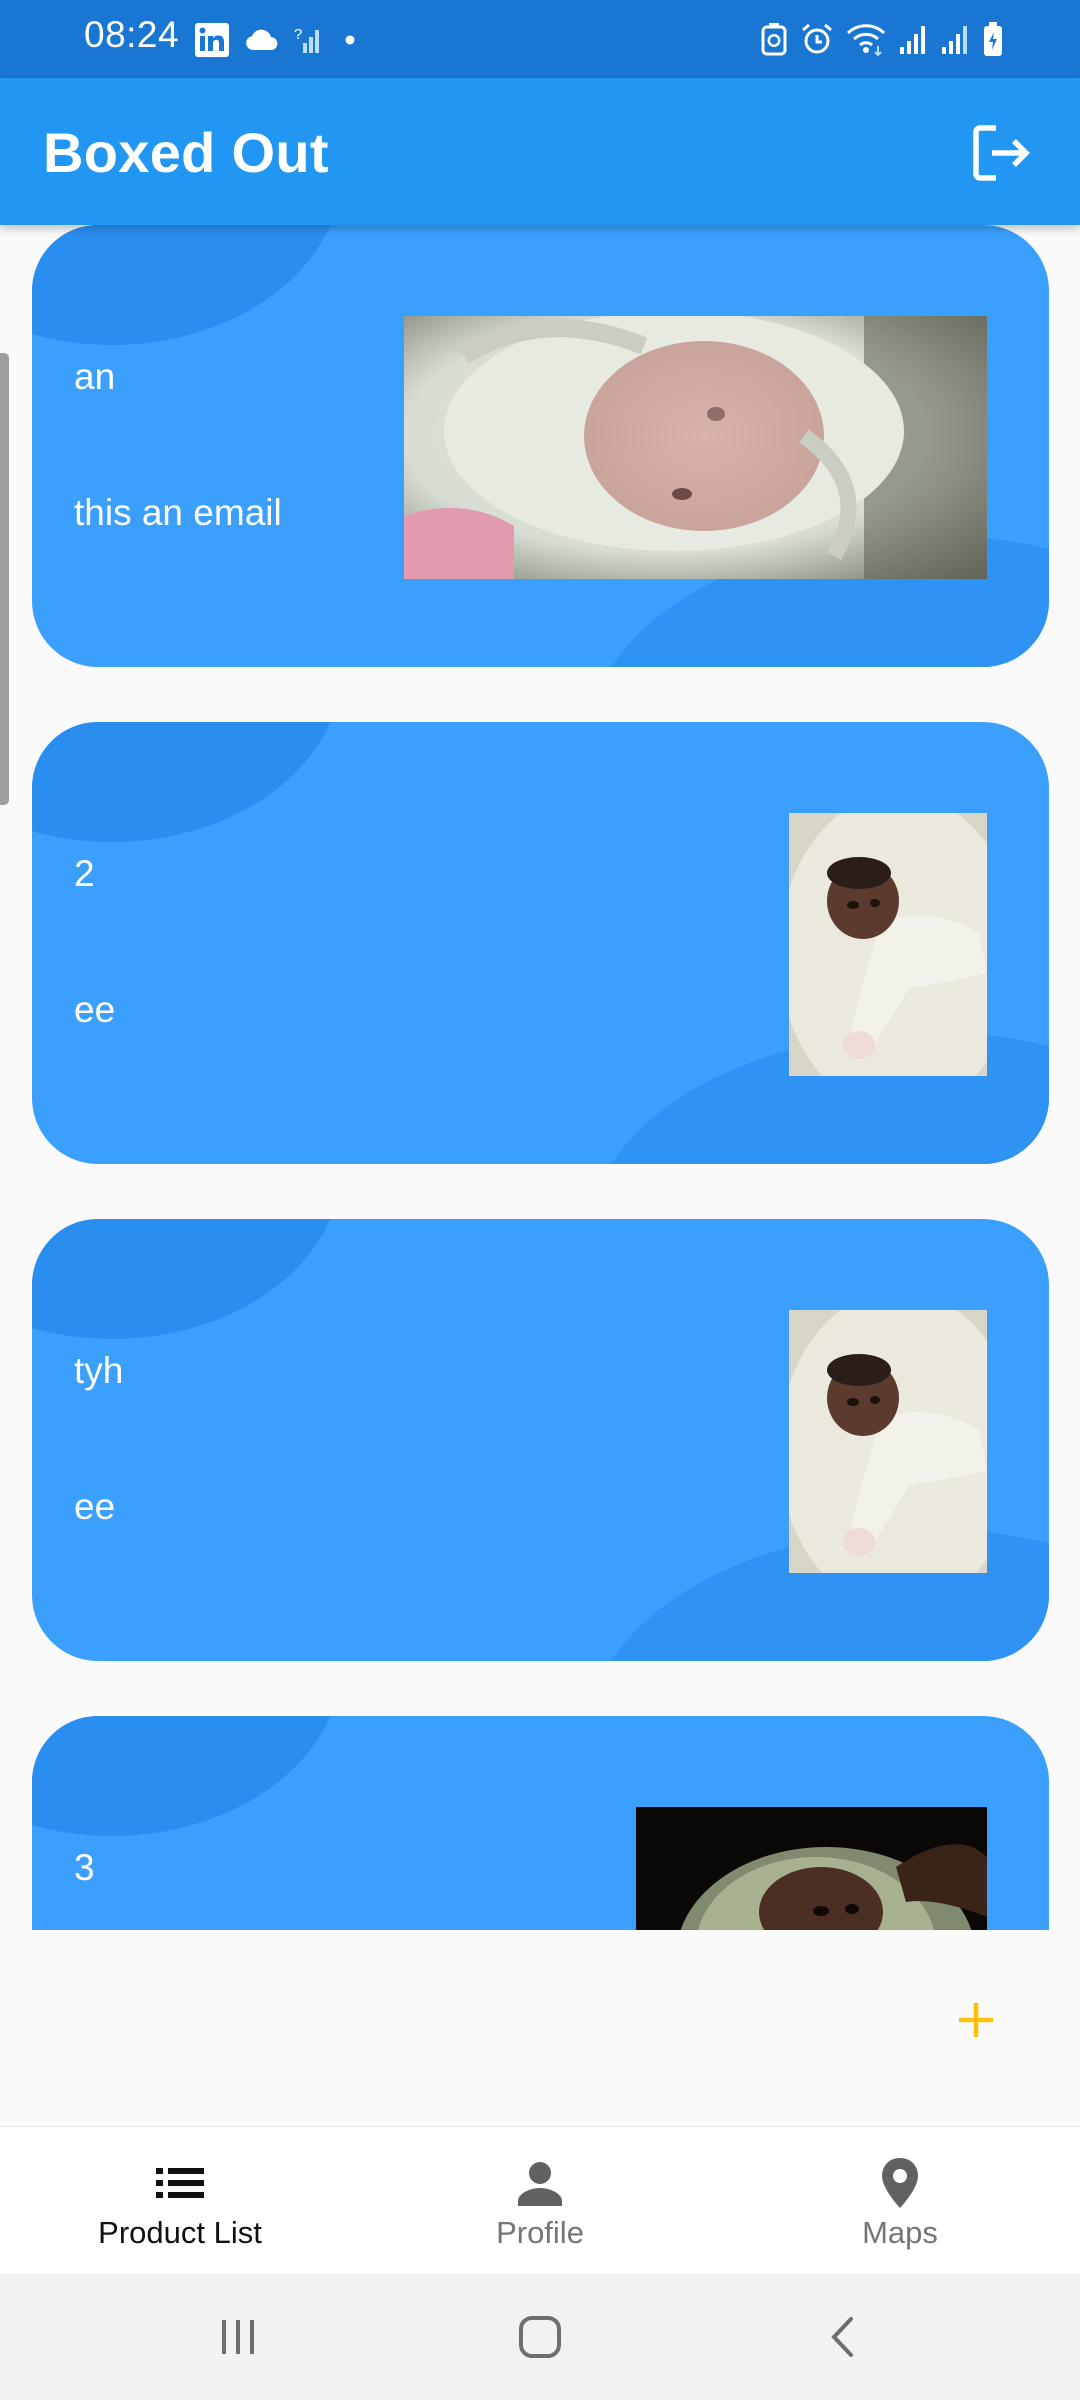  Describe the element at coordinates (309, 40) in the screenshot. I see `signal-unknown-icon: ?` at that location.